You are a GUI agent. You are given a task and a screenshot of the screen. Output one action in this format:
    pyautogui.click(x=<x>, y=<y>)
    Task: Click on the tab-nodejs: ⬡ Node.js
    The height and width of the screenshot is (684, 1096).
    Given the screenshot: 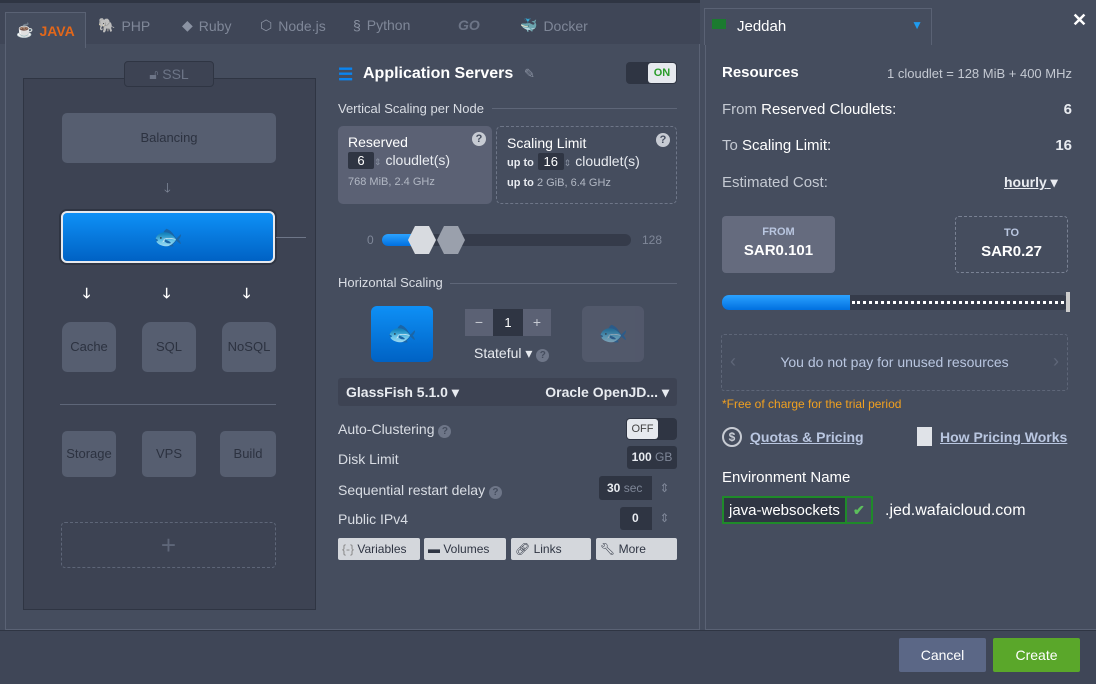 What is the action you would take?
    pyautogui.click(x=293, y=25)
    